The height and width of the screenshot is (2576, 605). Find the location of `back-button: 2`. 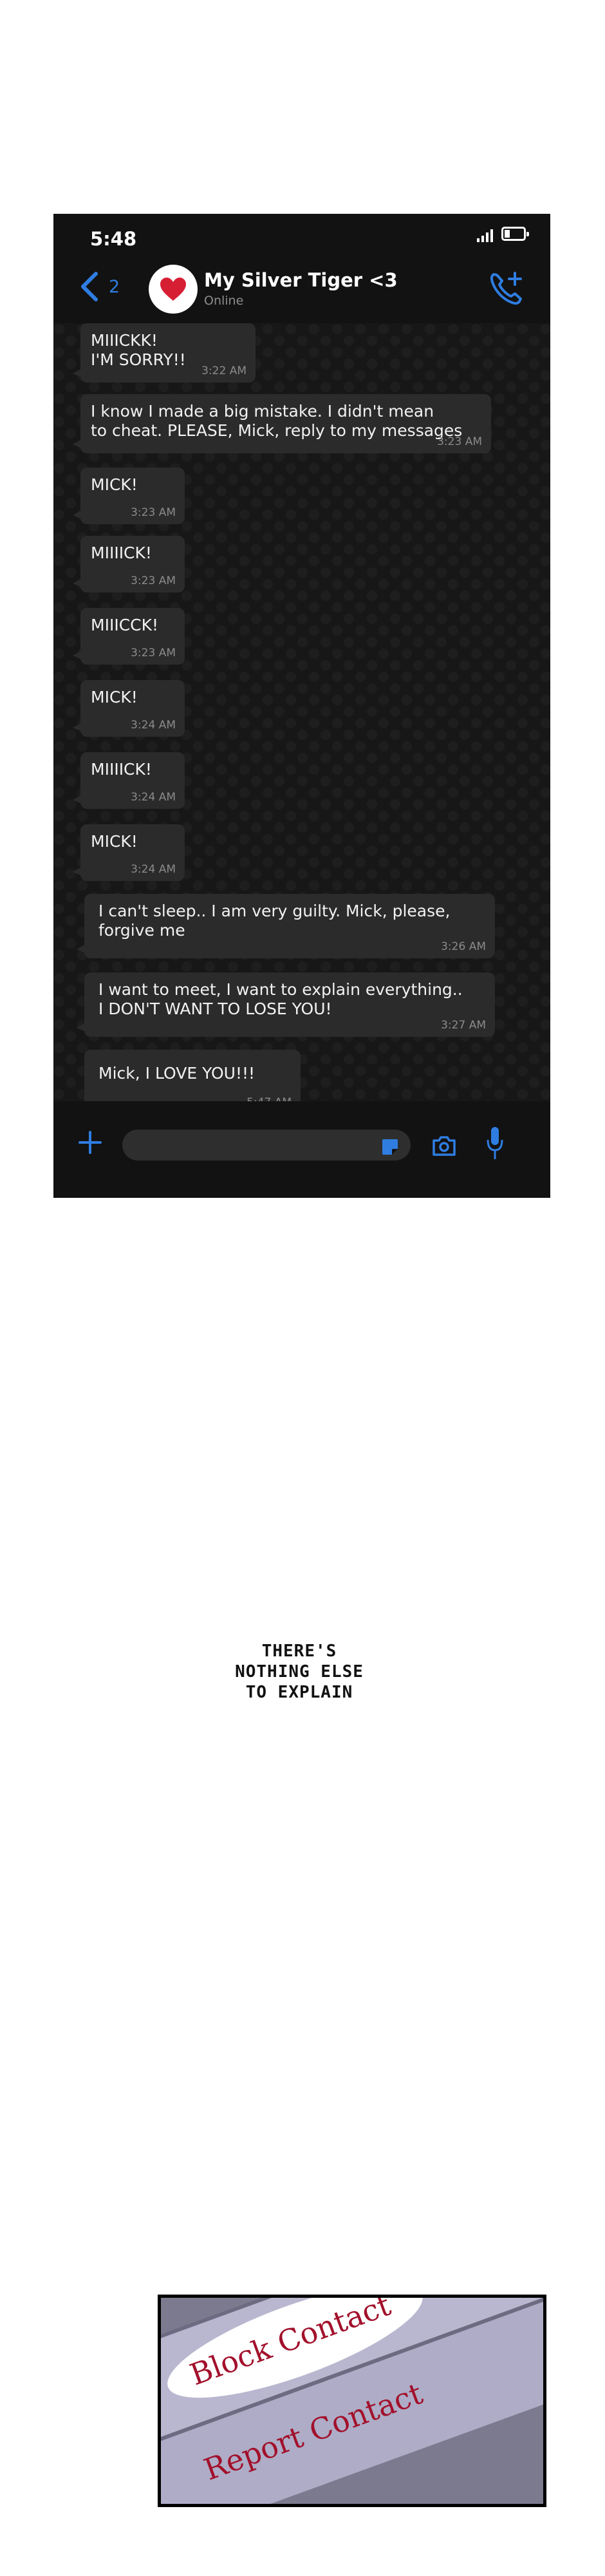

back-button: 2 is located at coordinates (99, 286).